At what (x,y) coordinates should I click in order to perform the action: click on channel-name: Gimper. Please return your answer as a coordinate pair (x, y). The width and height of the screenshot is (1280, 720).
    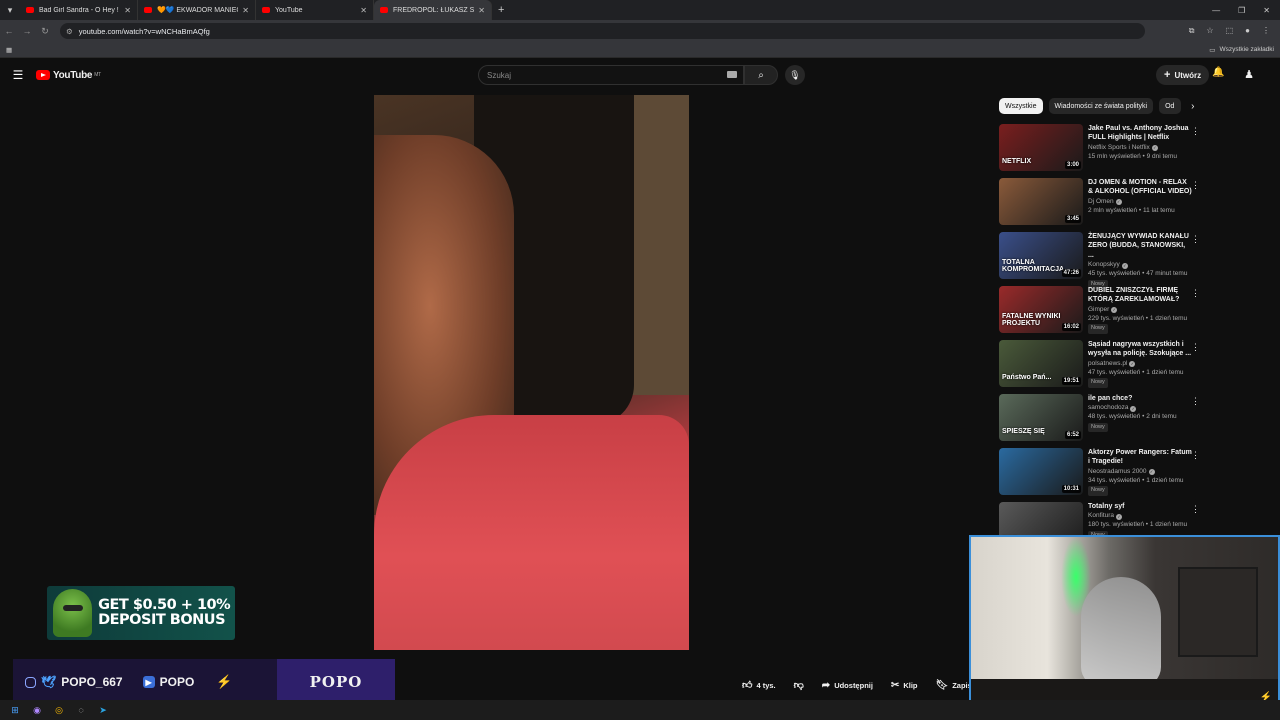
    Looking at the image, I should click on (1098, 310).